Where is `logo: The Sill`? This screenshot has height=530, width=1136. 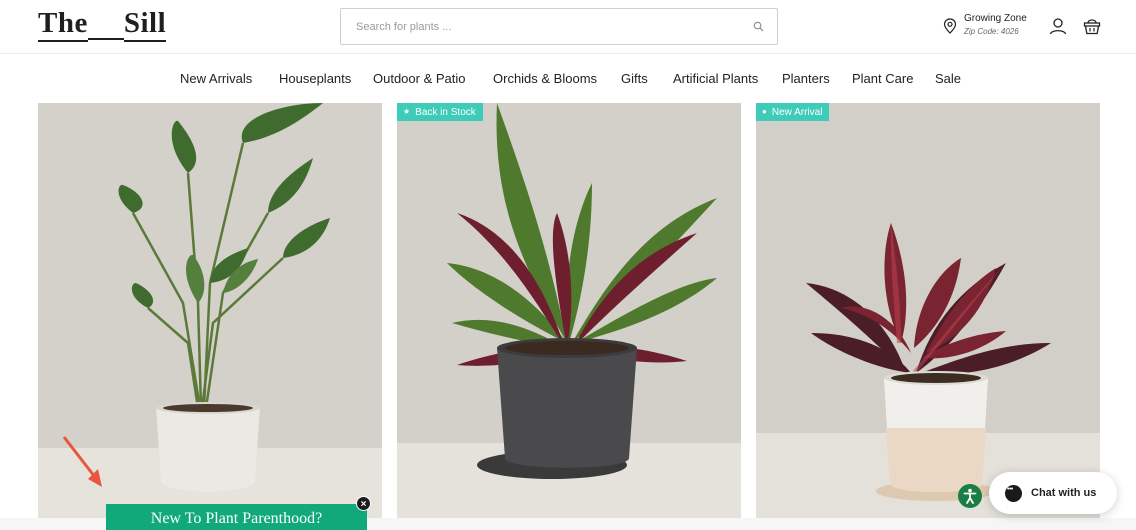
logo: The Sill is located at coordinates (102, 24).